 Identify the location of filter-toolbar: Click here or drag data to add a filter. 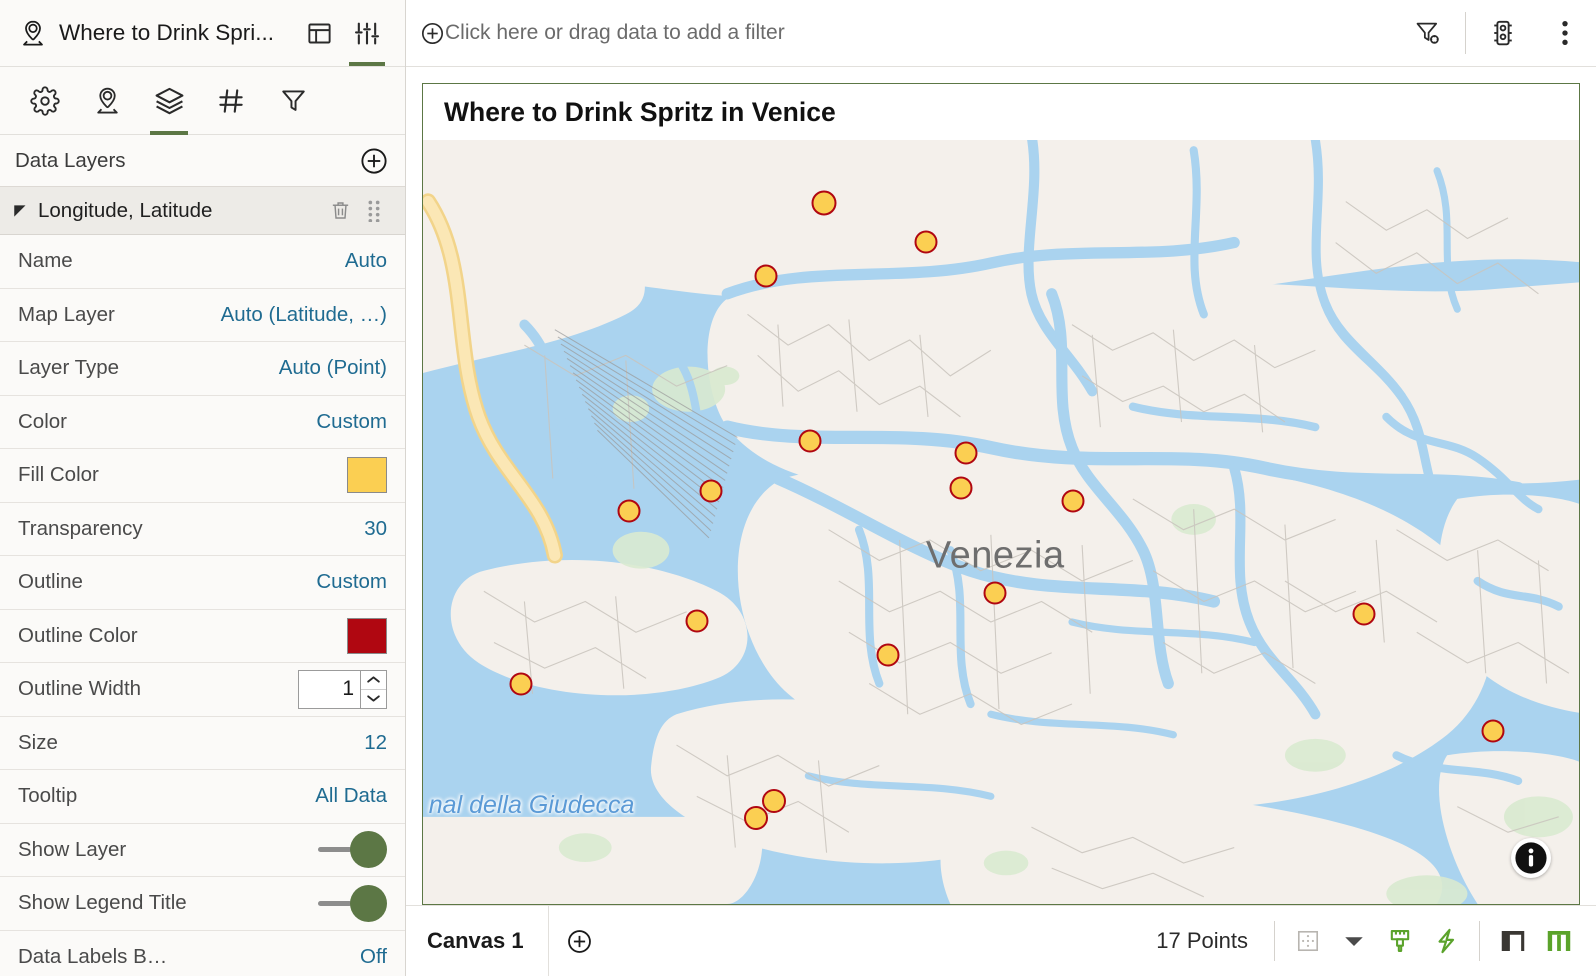
(1001, 33).